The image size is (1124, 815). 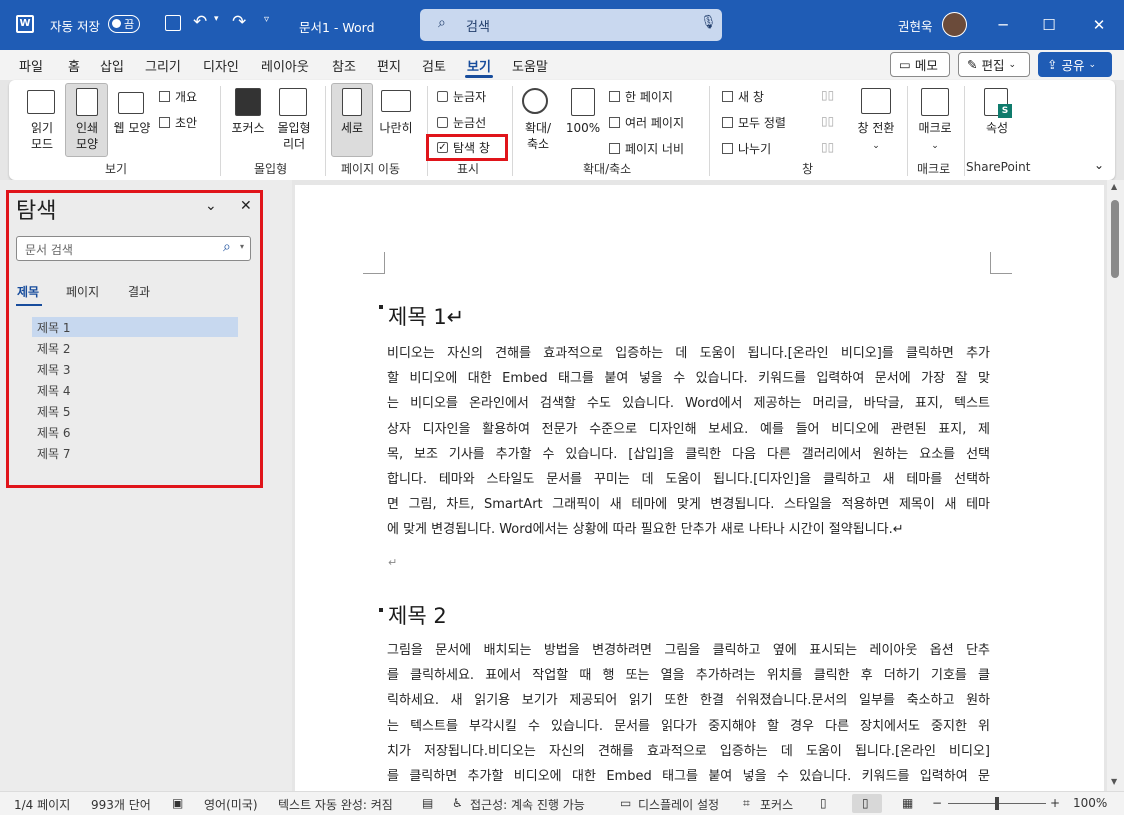 I want to click on view-side-by-side-icon: ▯▯, so click(x=827, y=95).